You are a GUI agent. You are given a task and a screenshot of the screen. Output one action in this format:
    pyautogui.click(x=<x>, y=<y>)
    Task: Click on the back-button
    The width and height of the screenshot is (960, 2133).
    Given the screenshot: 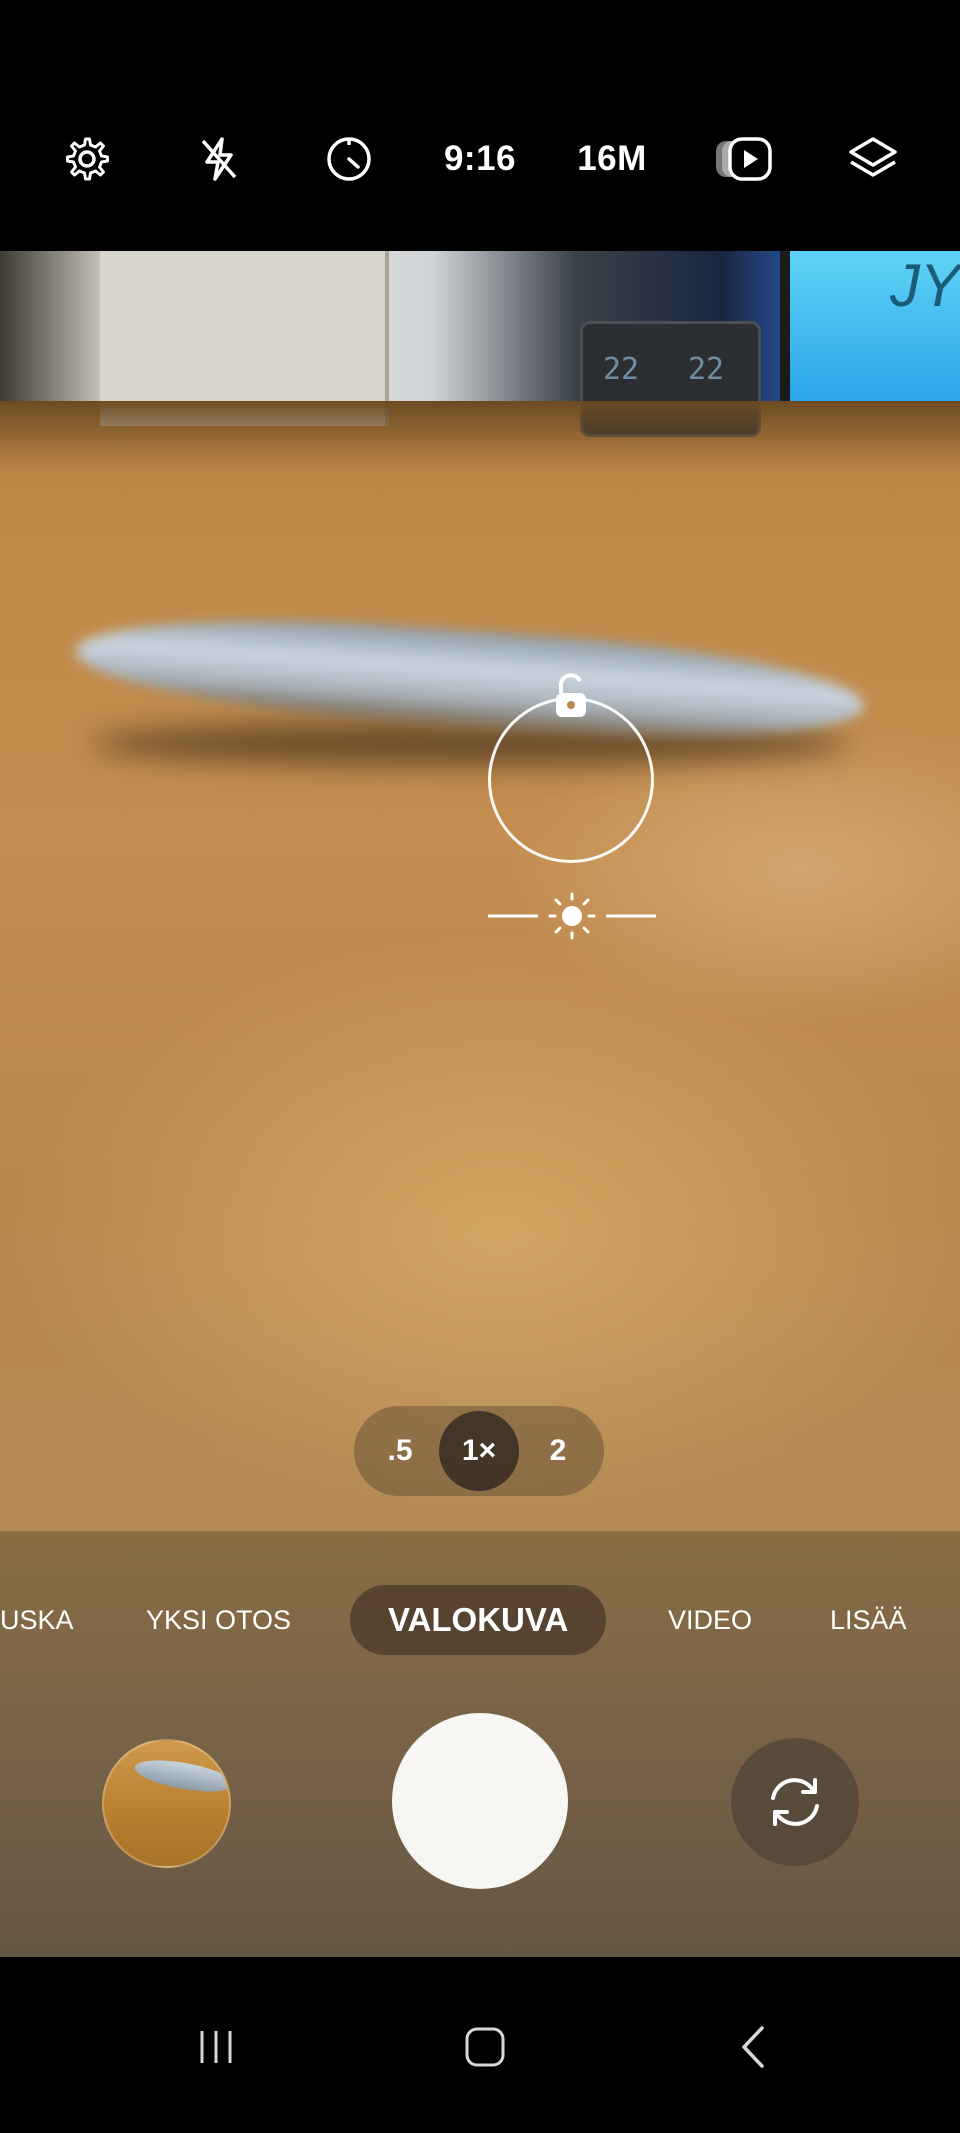 What is the action you would take?
    pyautogui.click(x=754, y=2047)
    